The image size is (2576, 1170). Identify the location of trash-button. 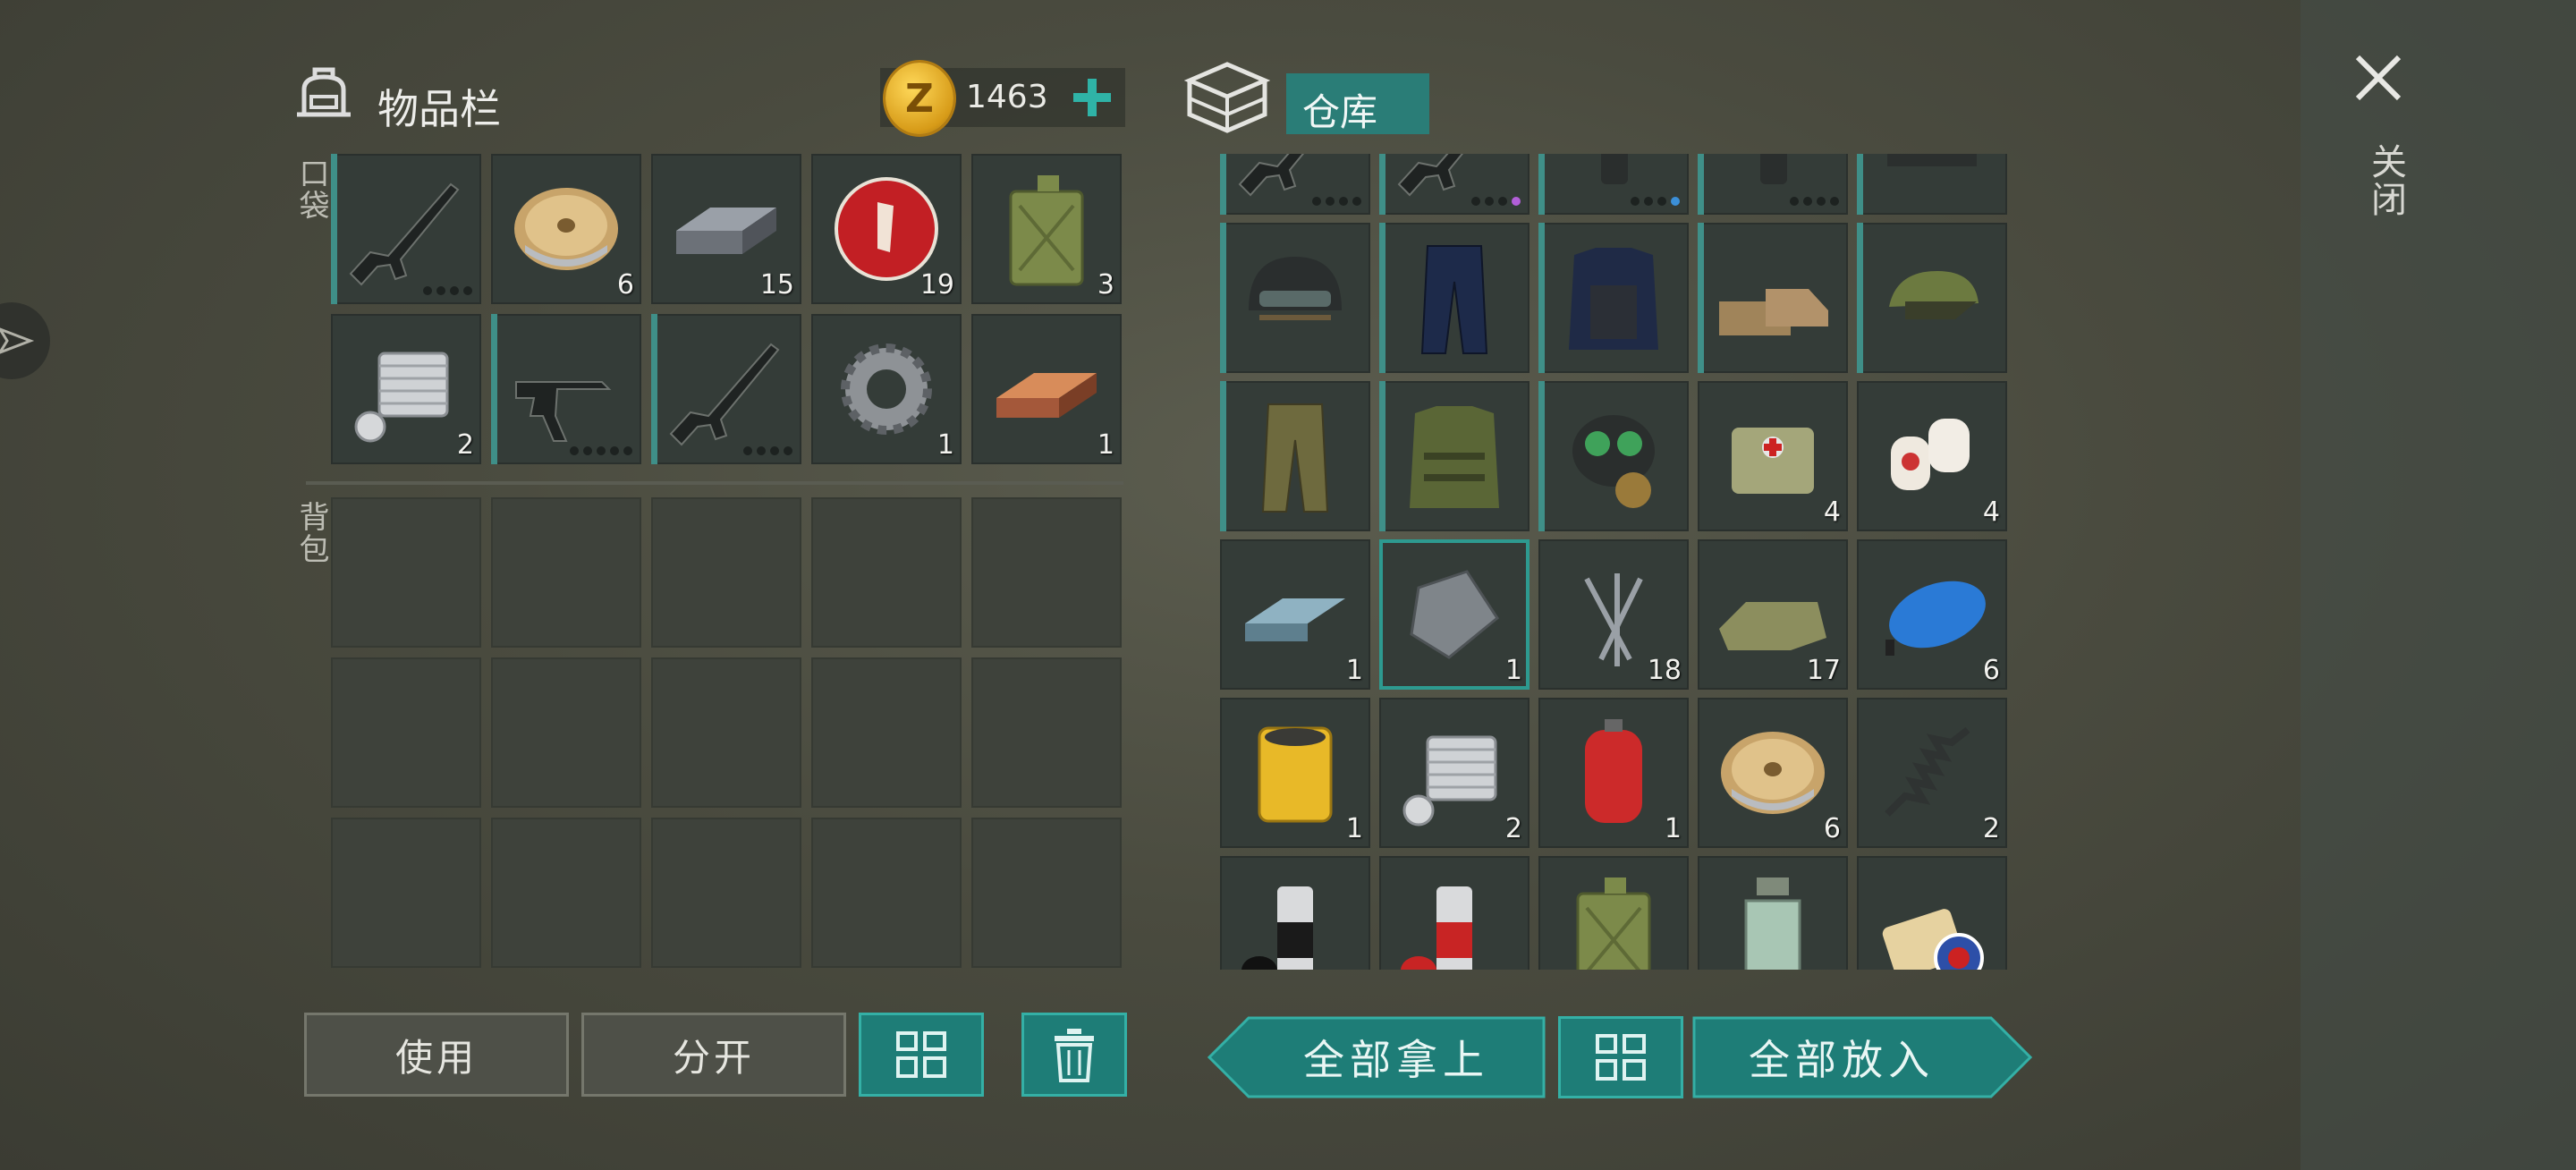
(1074, 1055).